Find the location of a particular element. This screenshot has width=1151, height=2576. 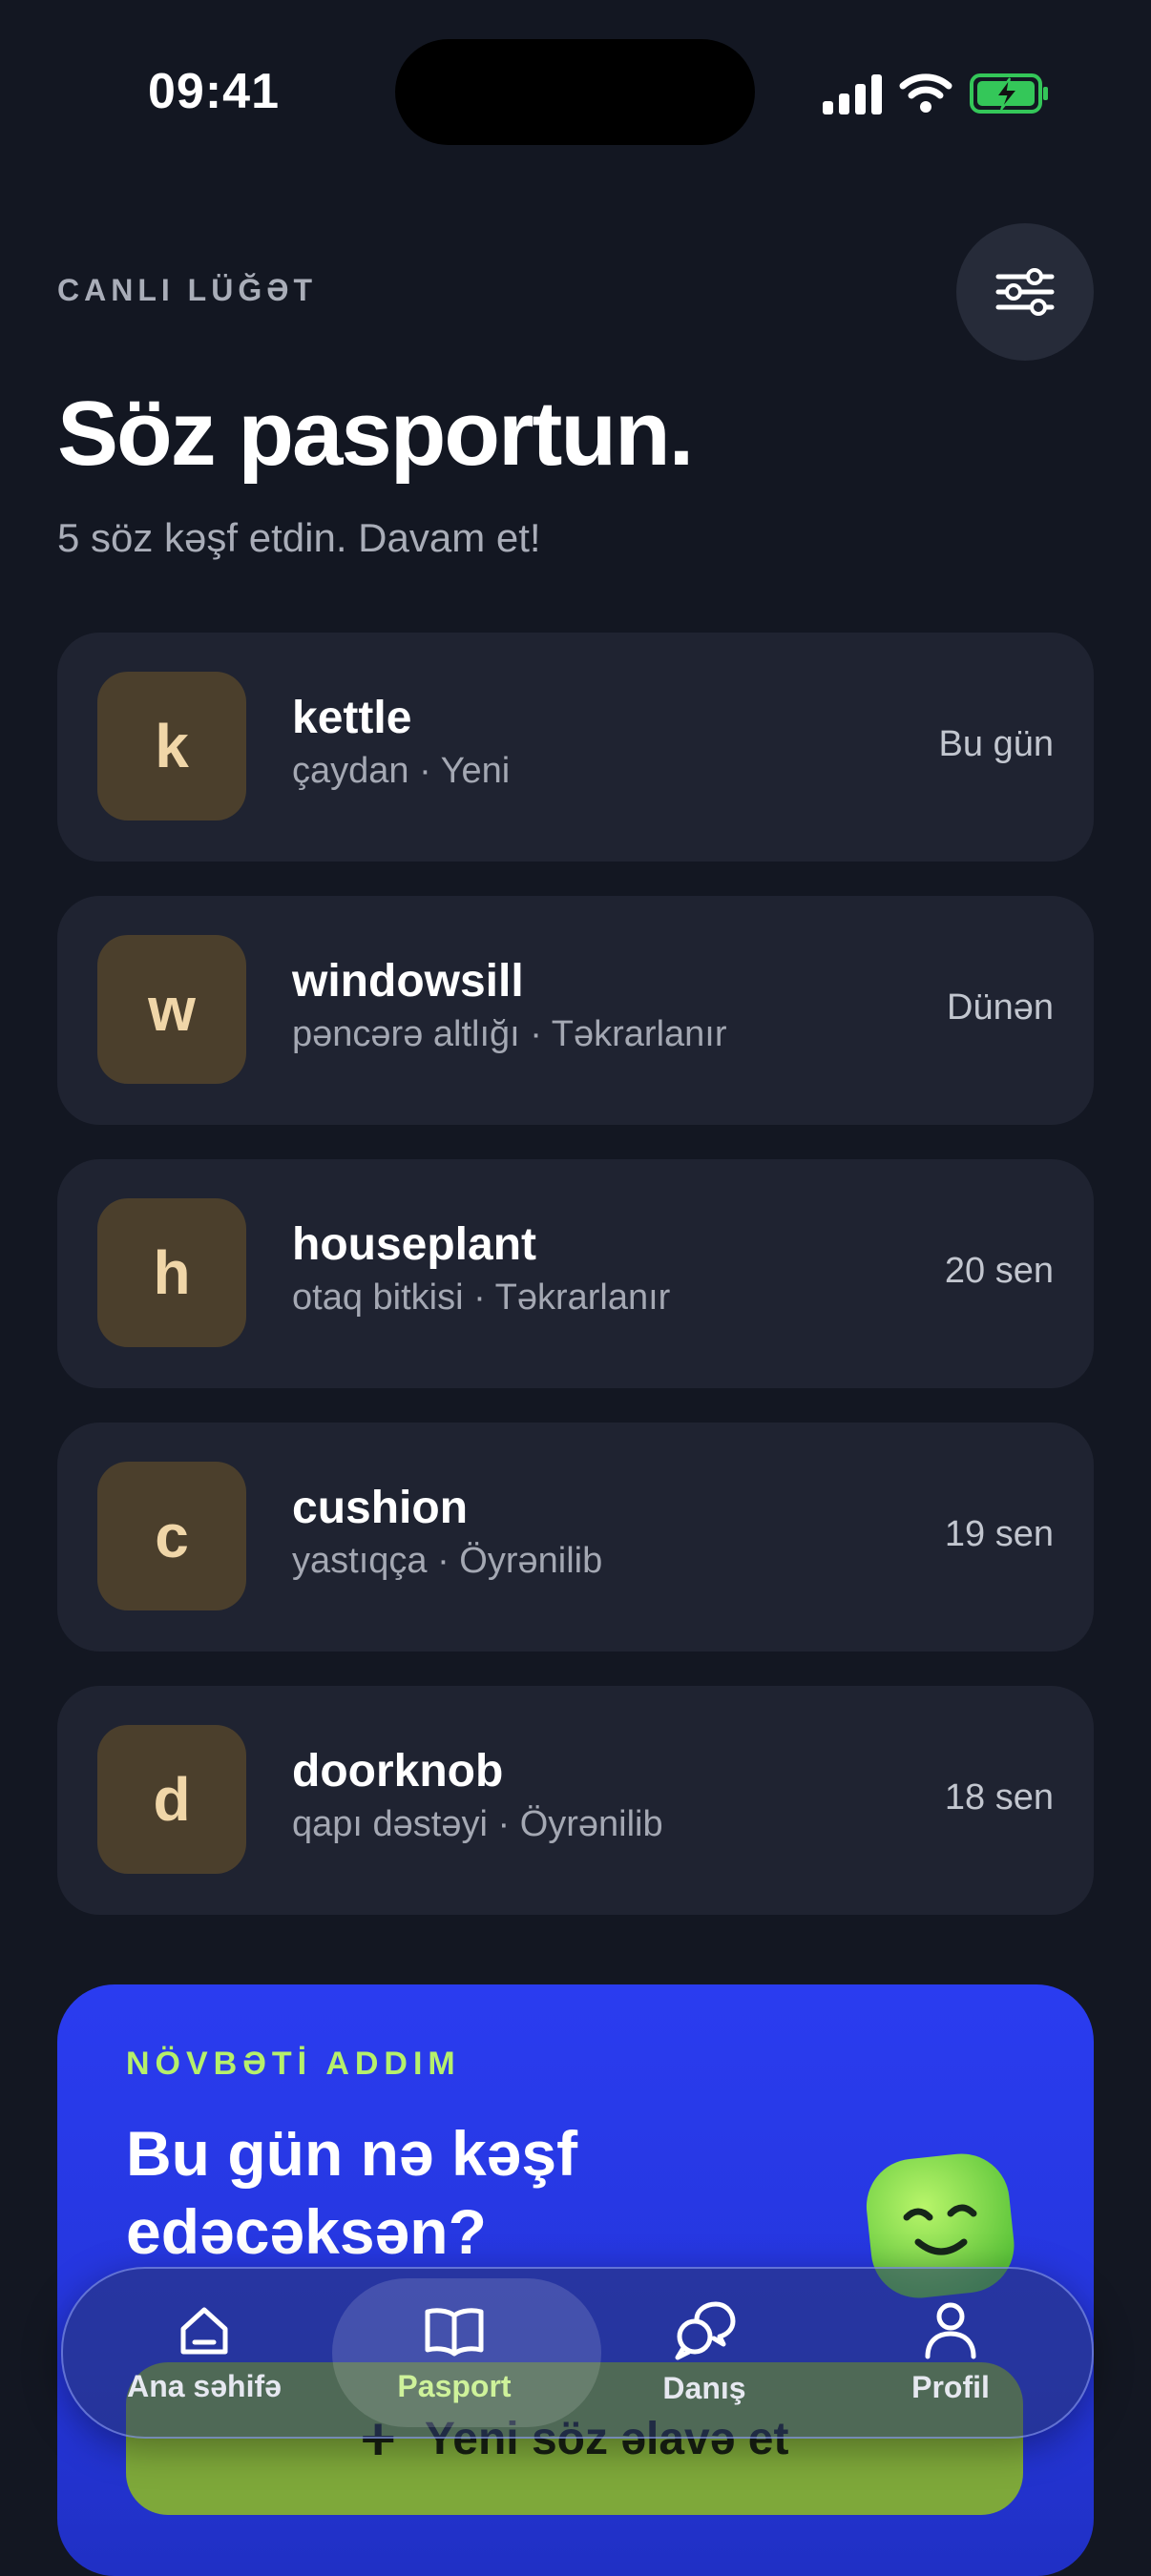

word-title: doorknob is located at coordinates (398, 1771).